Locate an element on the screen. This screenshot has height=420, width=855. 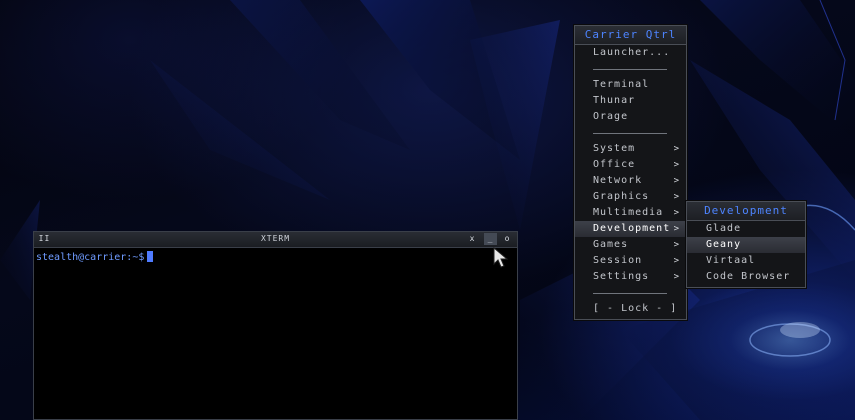
menu-item-games: Games > is located at coordinates (630, 245).